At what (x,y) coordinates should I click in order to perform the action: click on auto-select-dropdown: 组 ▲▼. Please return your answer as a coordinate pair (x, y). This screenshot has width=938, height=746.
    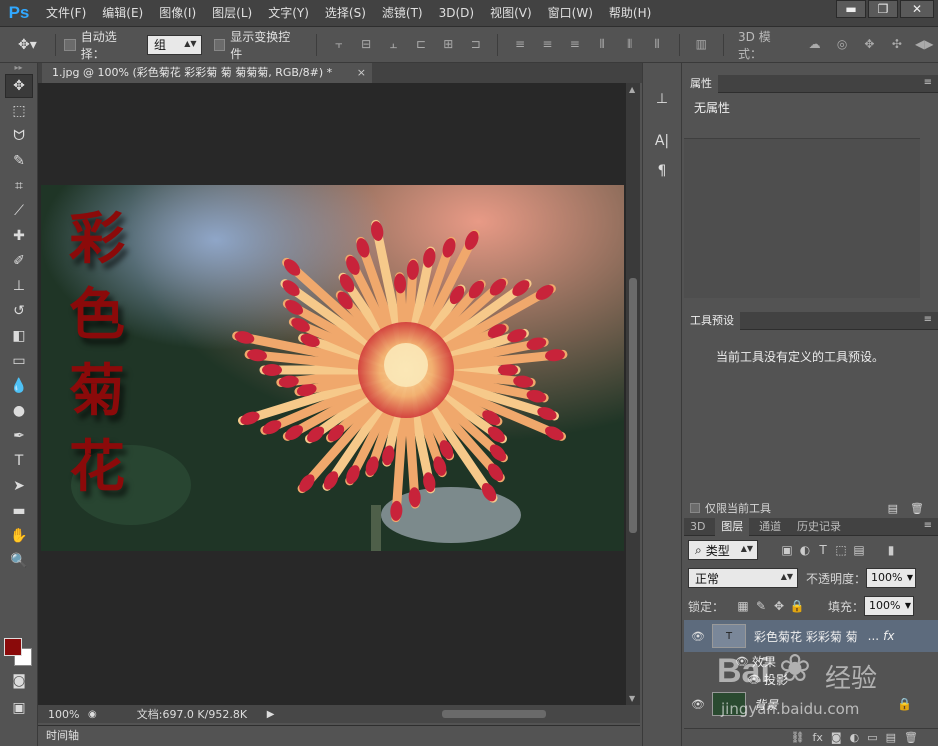
    Looking at the image, I should click on (174, 44).